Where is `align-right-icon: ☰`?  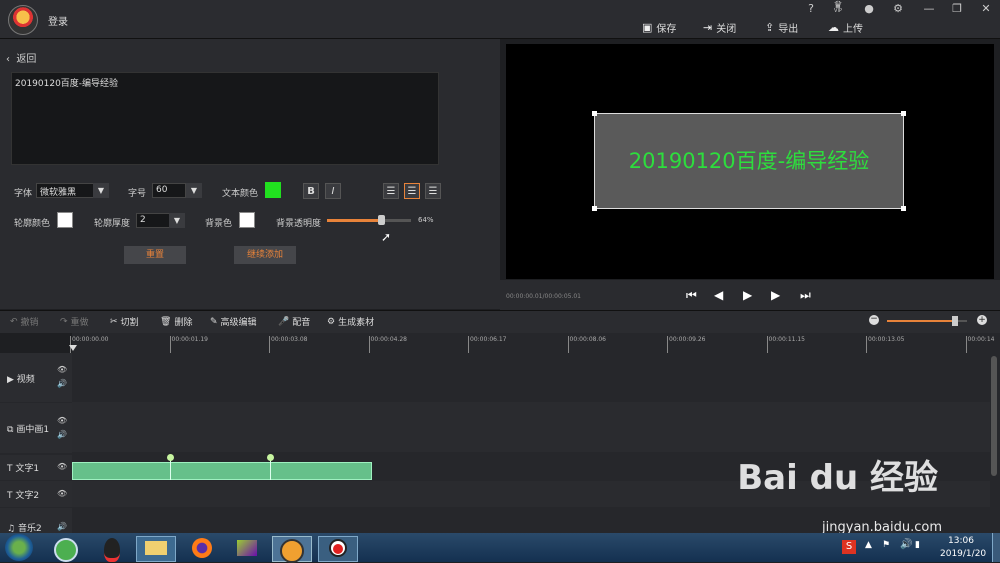 align-right-icon: ☰ is located at coordinates (433, 191).